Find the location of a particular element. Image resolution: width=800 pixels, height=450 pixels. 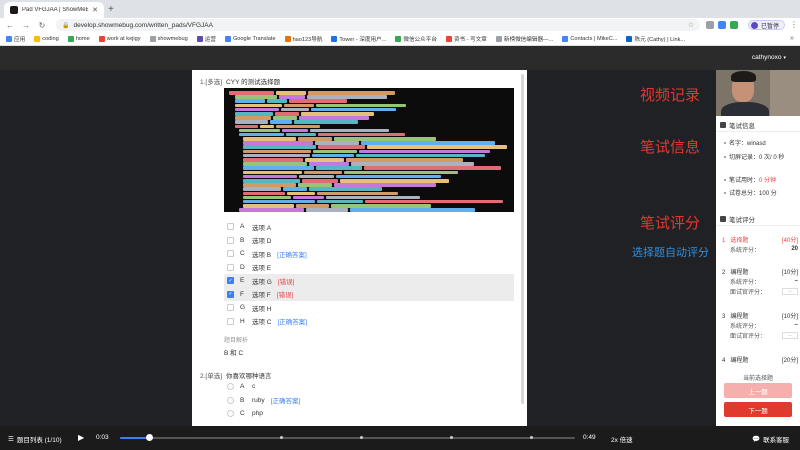

video-background is located at coordinates (785, 93).